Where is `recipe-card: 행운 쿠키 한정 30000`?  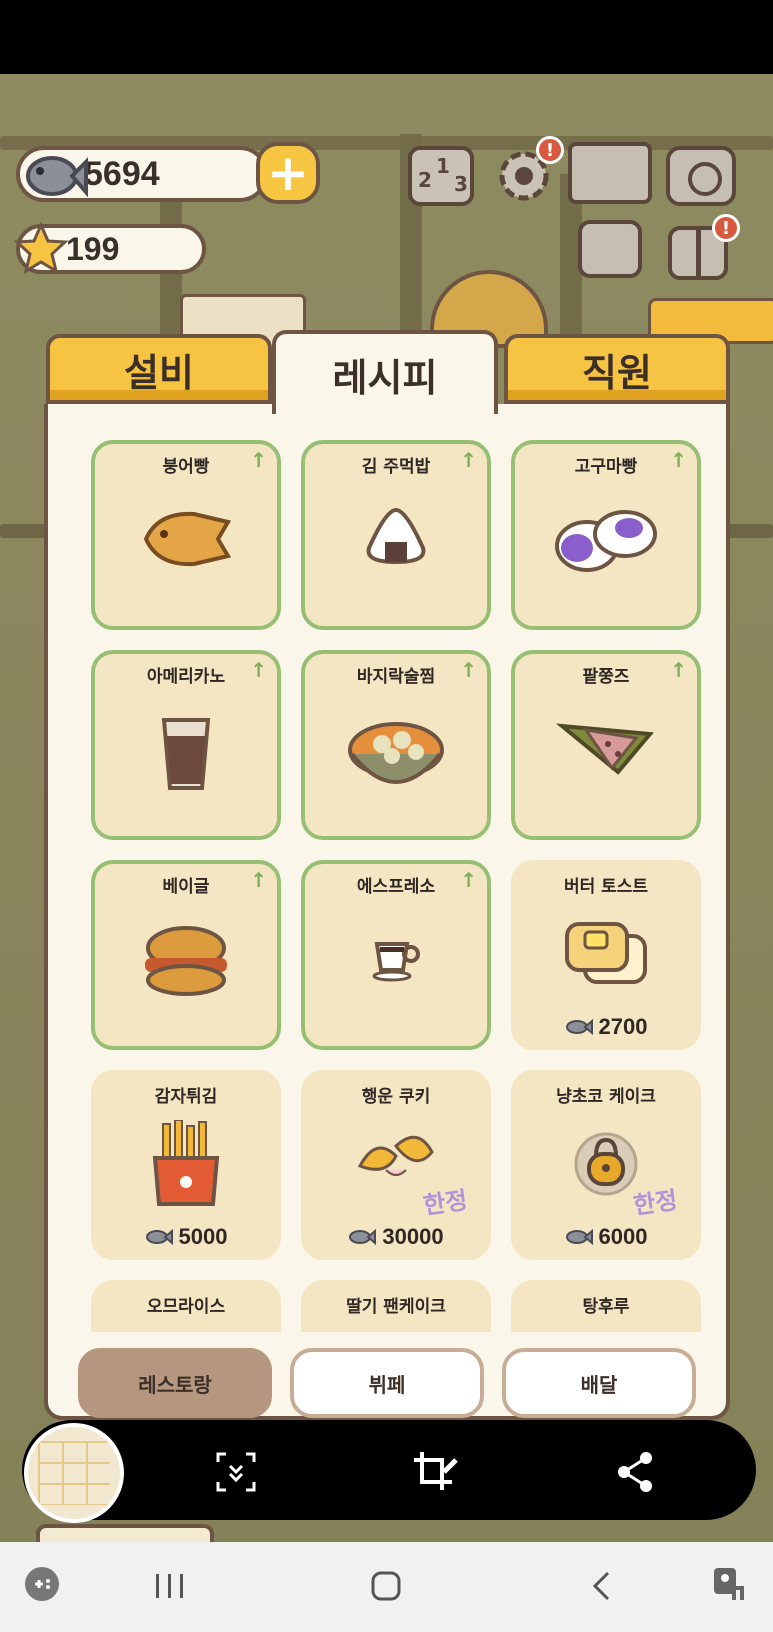
recipe-card: 행운 쿠키 한정 30000 is located at coordinates (396, 1165).